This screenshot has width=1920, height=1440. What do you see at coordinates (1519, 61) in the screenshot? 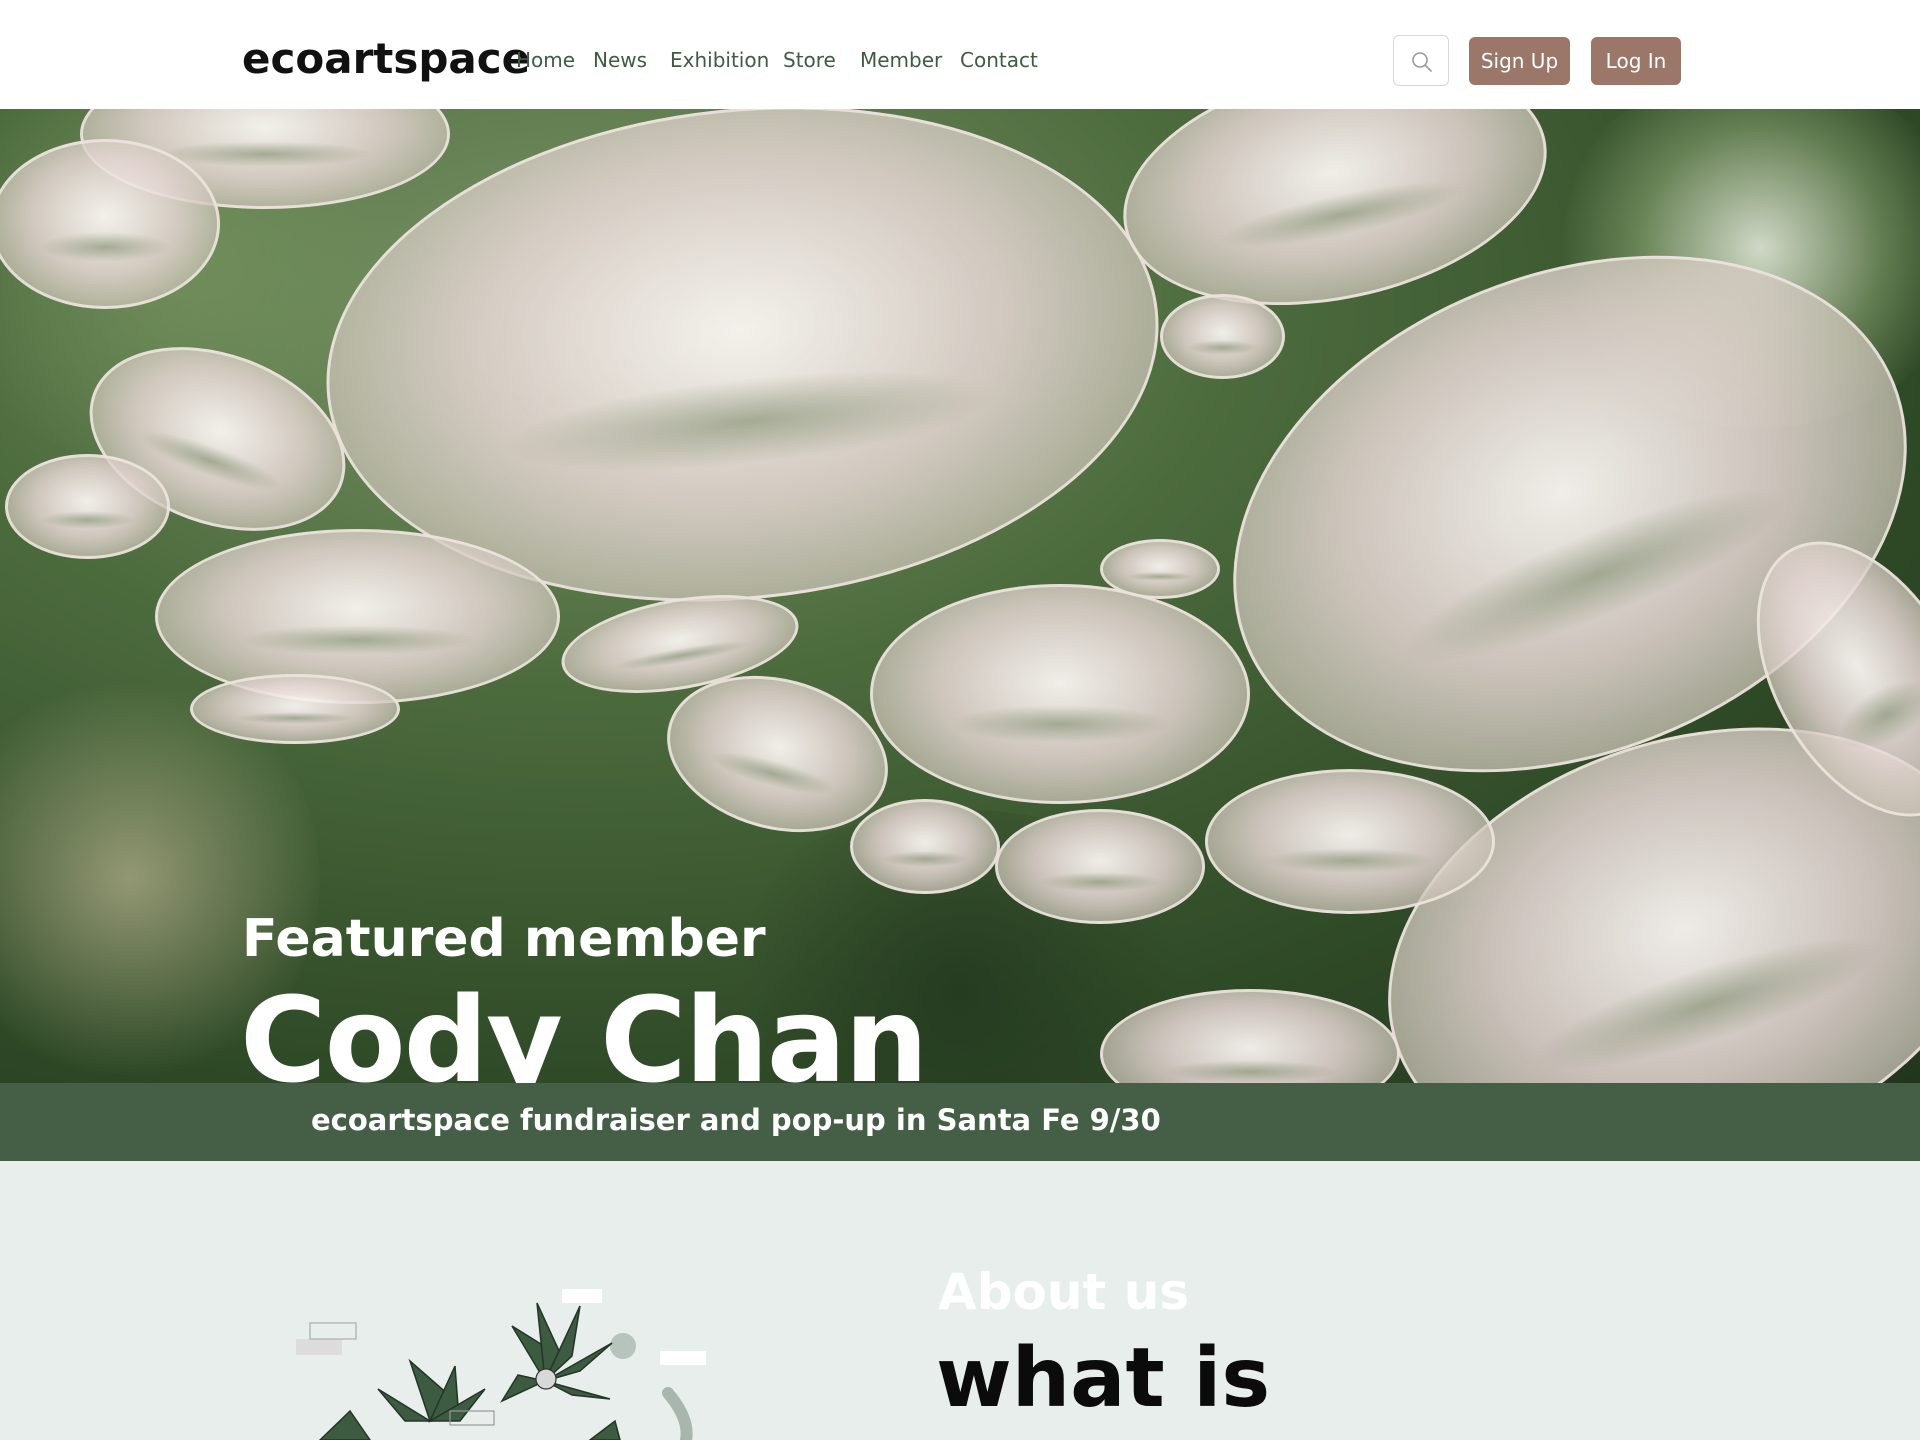
I see `sign-up-button: Sign Up` at bounding box center [1519, 61].